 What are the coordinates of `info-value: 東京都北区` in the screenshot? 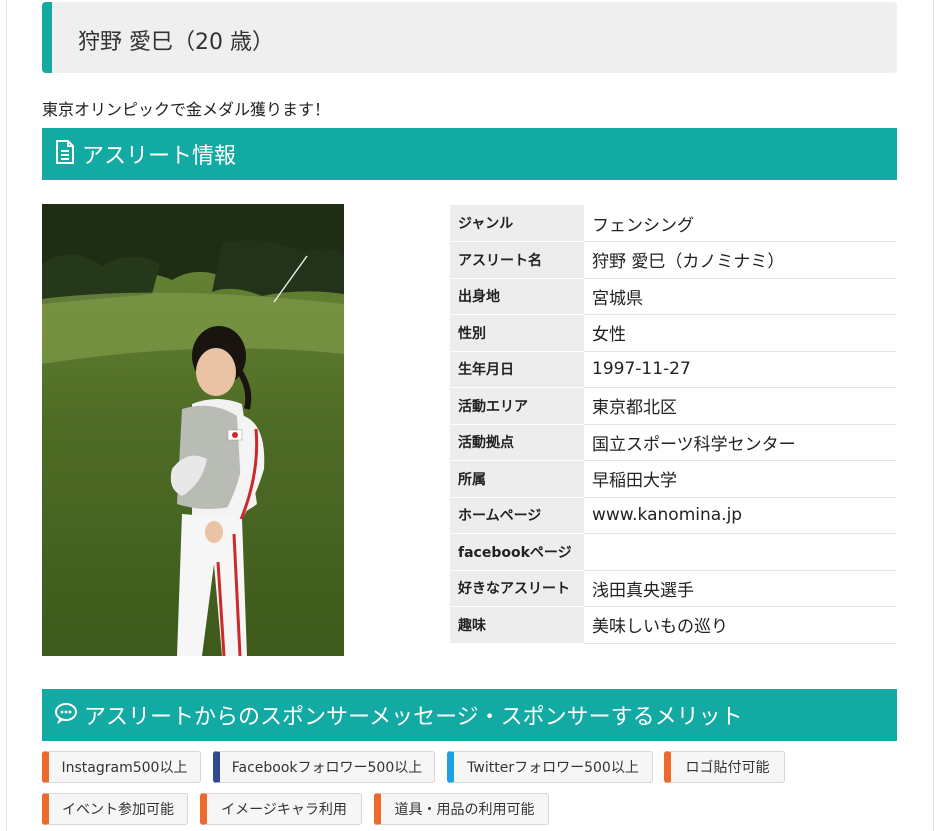 It's located at (740, 406).